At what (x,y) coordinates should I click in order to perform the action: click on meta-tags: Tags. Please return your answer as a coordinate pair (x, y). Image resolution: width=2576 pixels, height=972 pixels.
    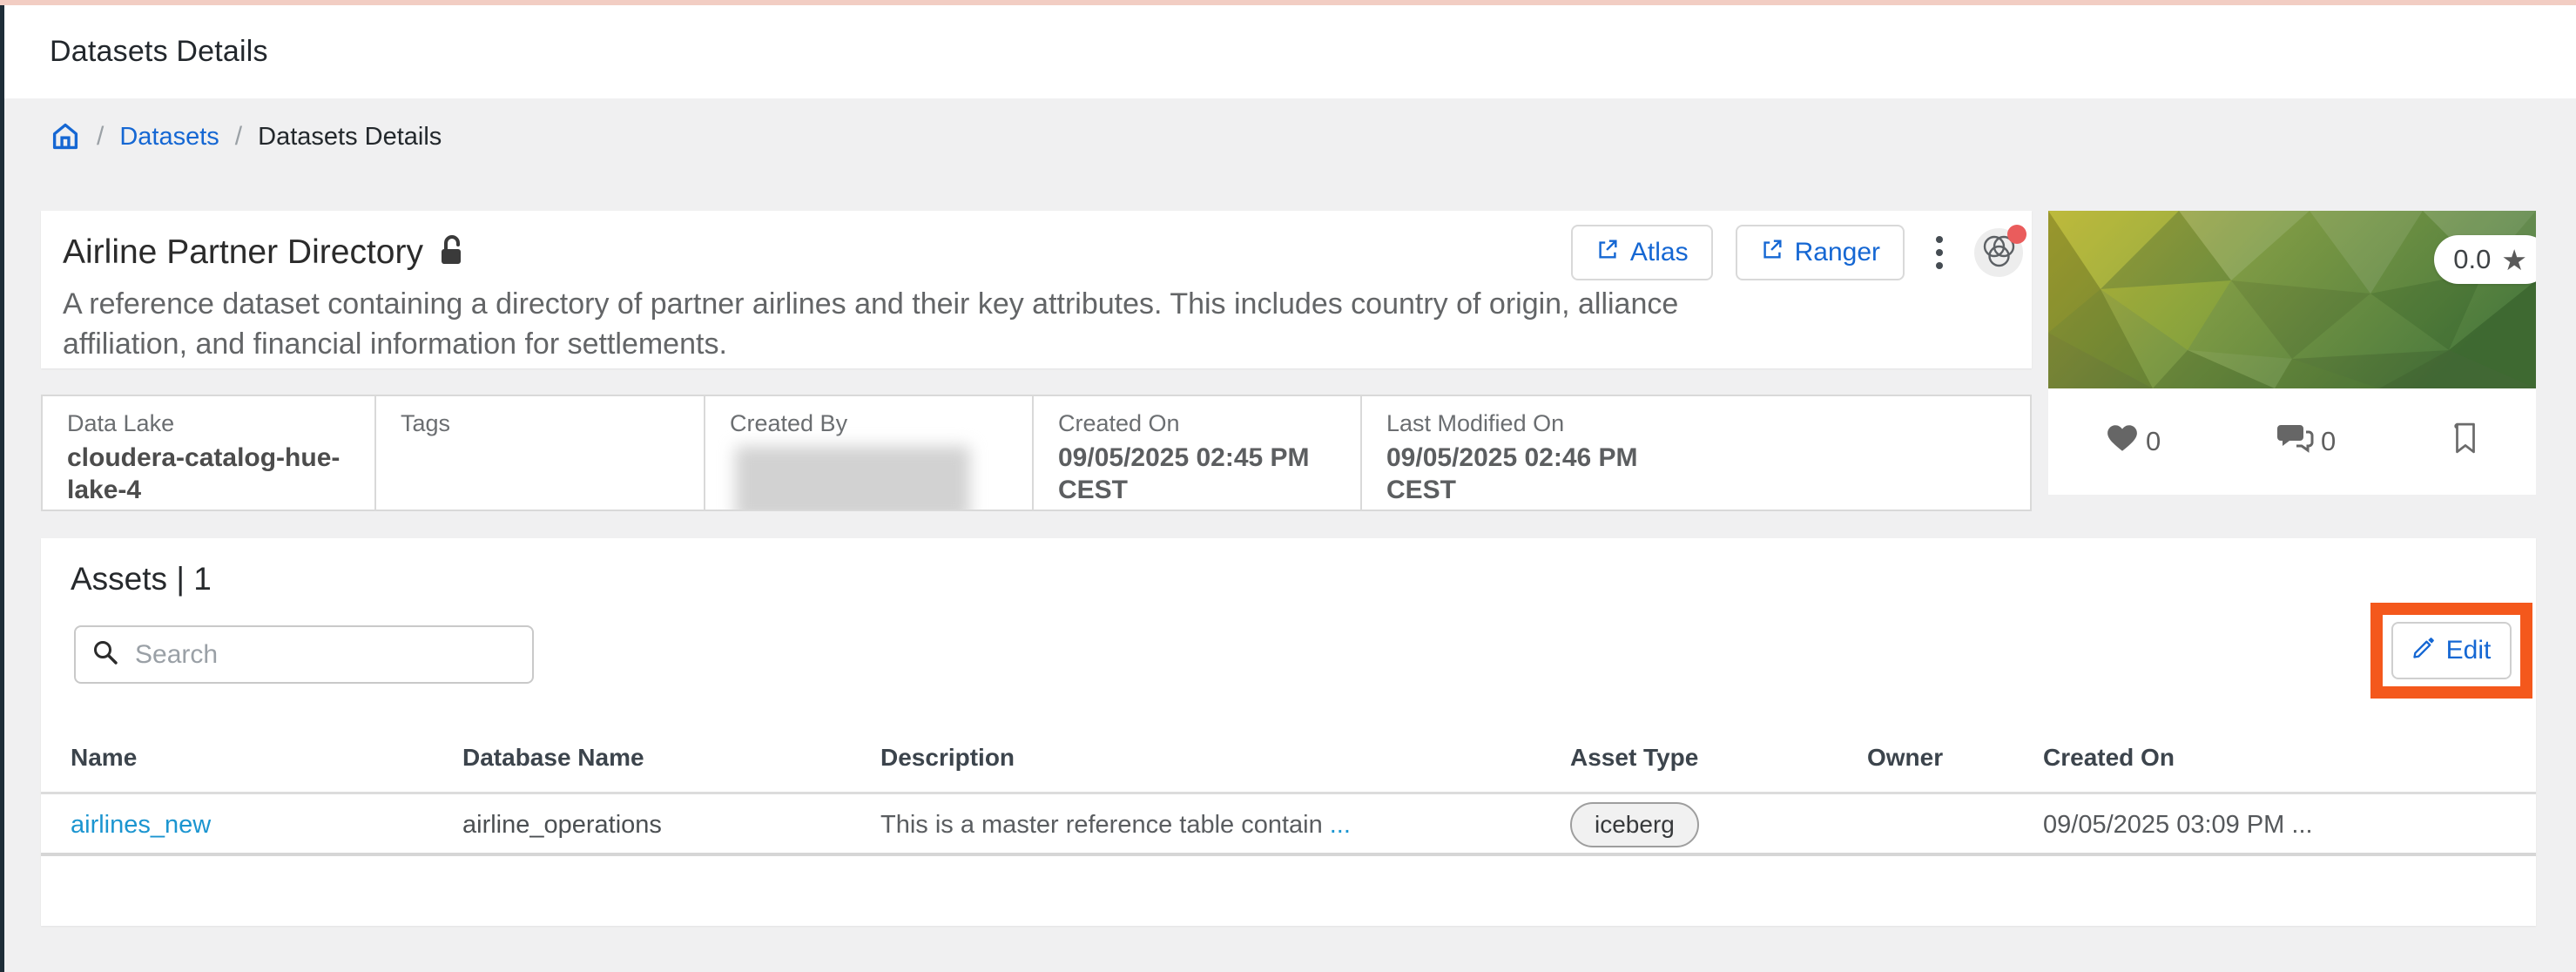
    Looking at the image, I should click on (540, 453).